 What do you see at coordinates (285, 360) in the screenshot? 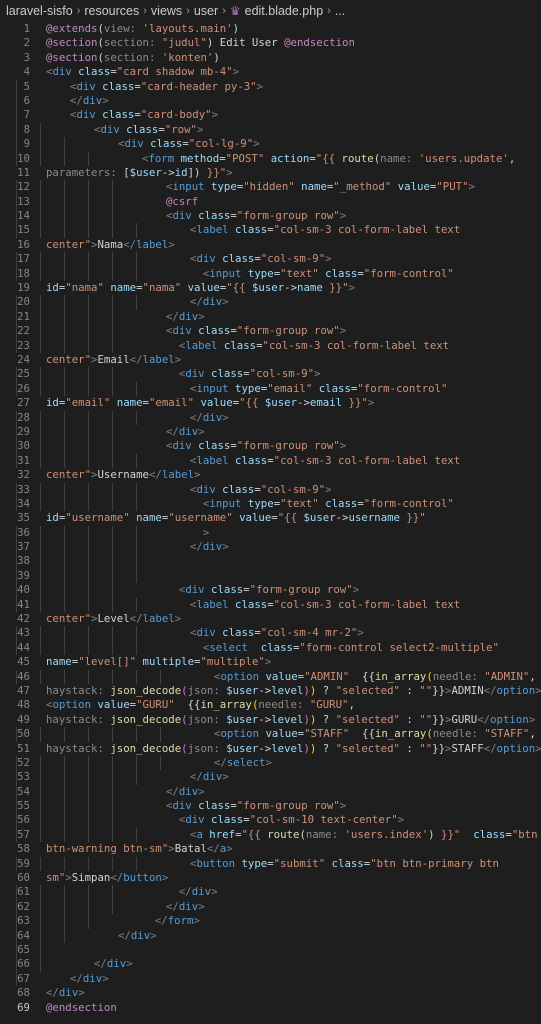
I see `code-text: center">Email</label>` at bounding box center [285, 360].